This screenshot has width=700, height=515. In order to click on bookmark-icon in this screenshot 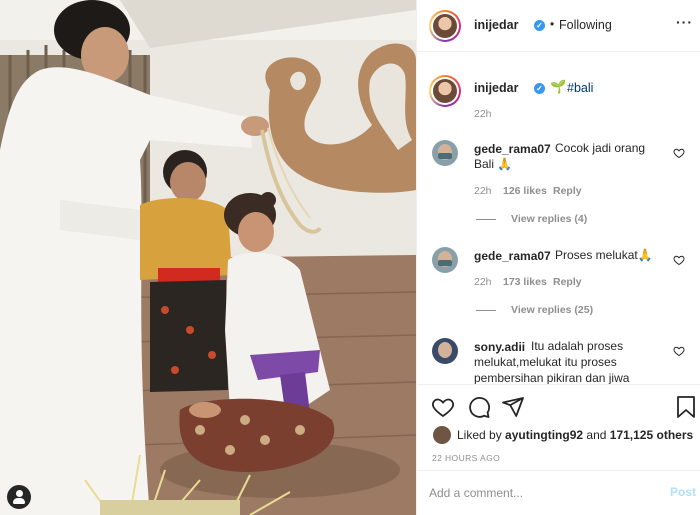, I will do `click(686, 407)`.